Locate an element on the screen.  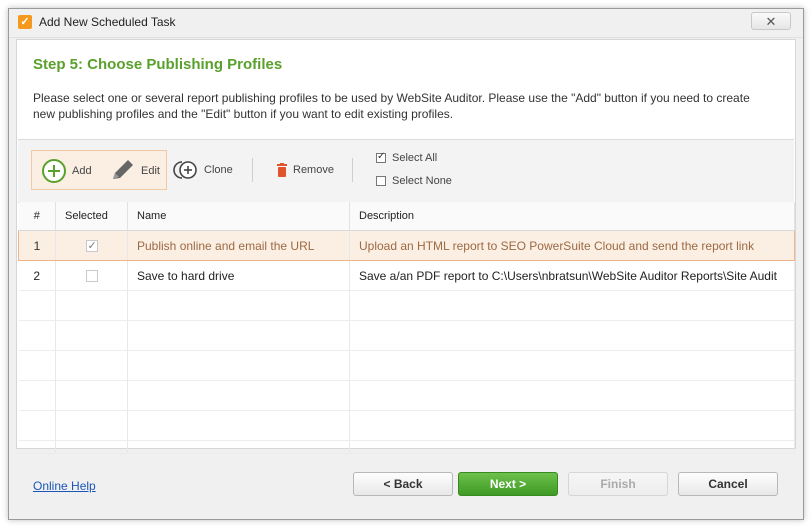
row-name: Publish online and email the URL is located at coordinates (238, 245).